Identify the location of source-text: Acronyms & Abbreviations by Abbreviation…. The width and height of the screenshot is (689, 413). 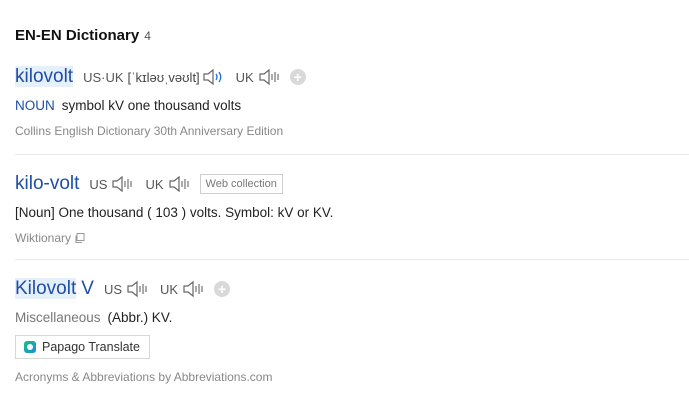
(144, 377).